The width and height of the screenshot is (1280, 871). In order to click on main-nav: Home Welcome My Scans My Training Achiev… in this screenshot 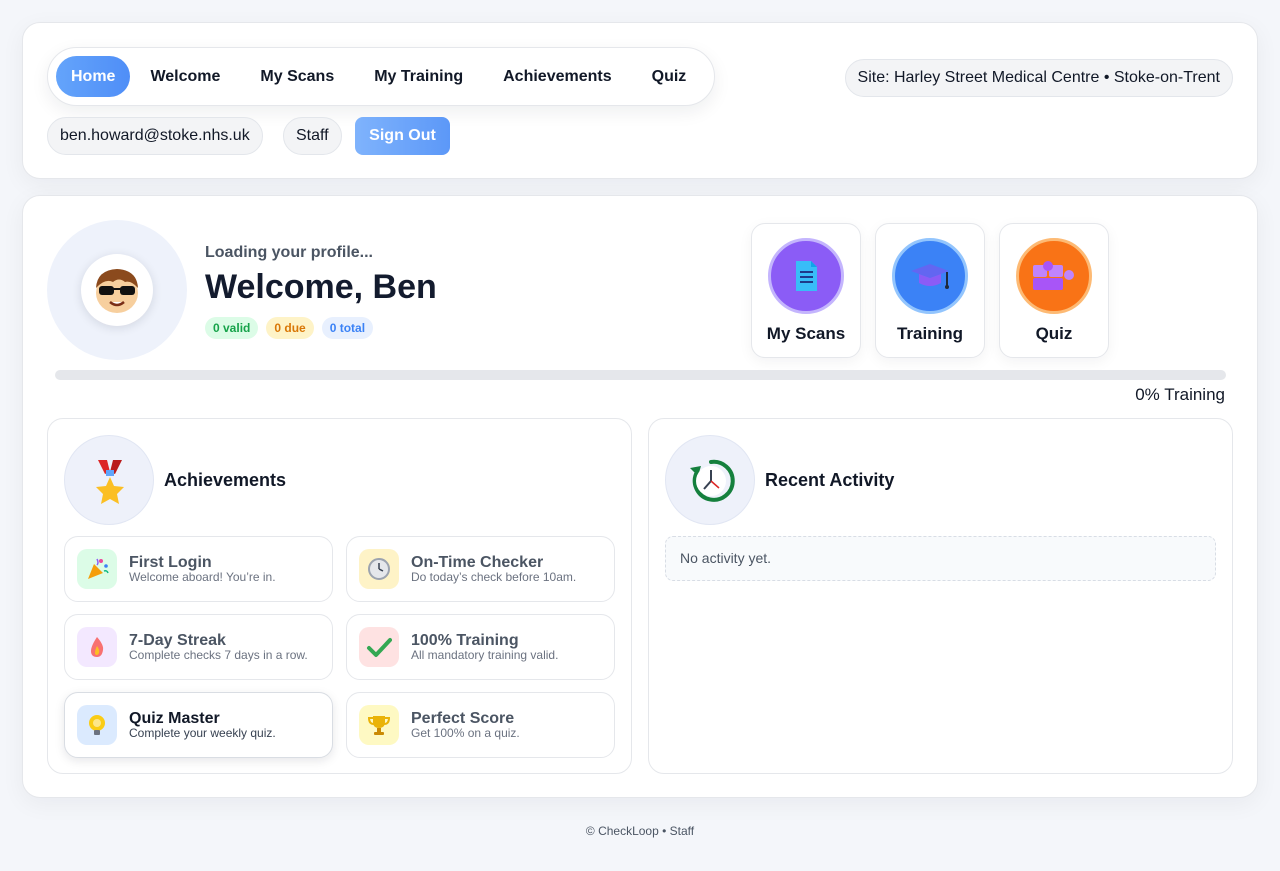, I will do `click(381, 76)`.